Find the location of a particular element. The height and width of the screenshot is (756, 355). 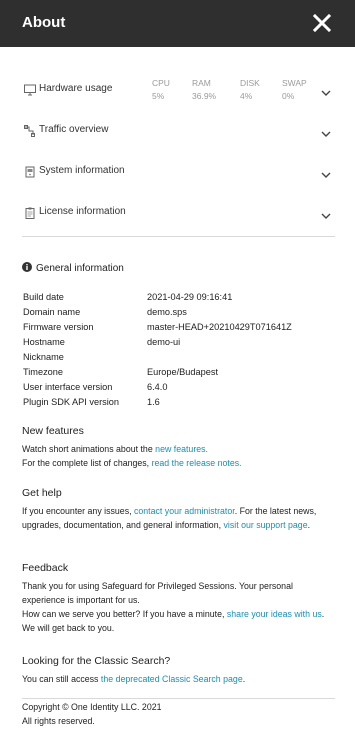

traffic-overview-section: Traffic overview is located at coordinates (178, 130).